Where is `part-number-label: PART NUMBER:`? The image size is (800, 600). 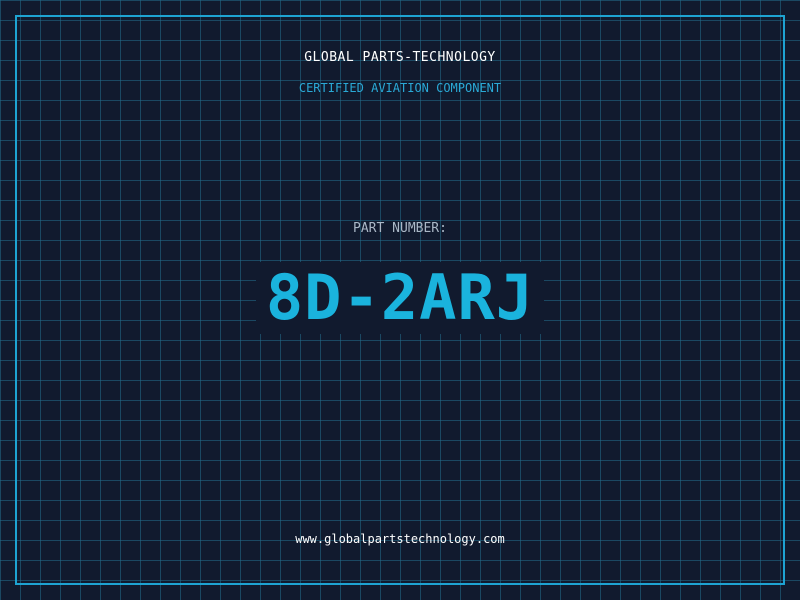 part-number-label: PART NUMBER: is located at coordinates (400, 228).